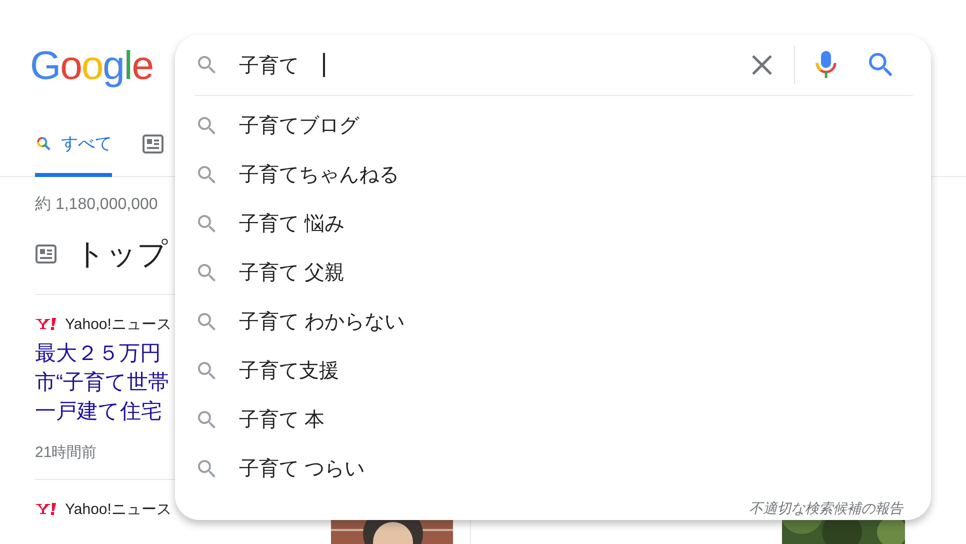 This screenshot has width=966, height=544. What do you see at coordinates (121, 254) in the screenshot?
I see `section-title: トップ` at bounding box center [121, 254].